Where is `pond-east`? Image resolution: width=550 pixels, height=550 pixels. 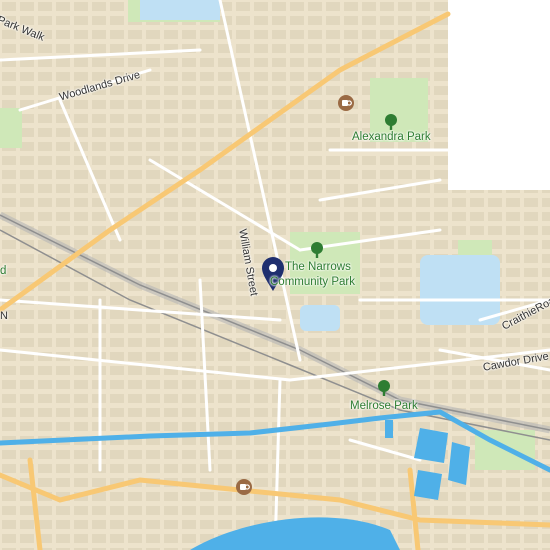 pond-east is located at coordinates (460, 290).